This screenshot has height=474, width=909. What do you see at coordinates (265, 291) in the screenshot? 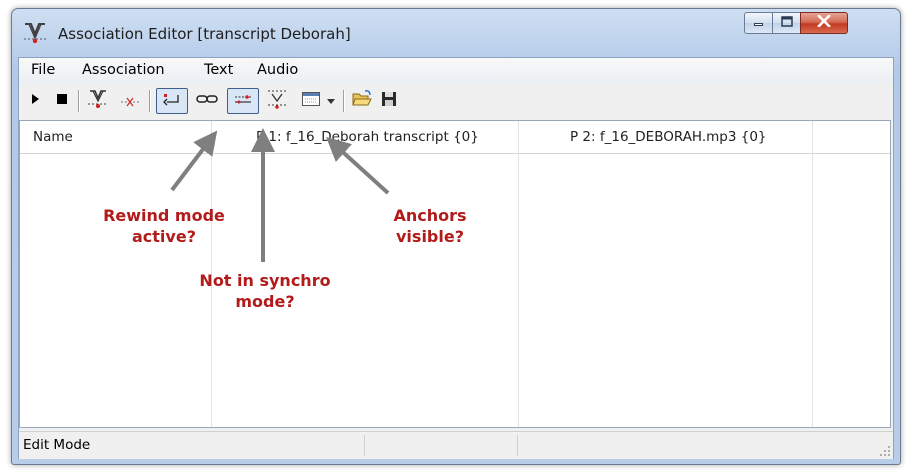
I see `synchro-mode-annotation: Not in synchro mode?` at bounding box center [265, 291].